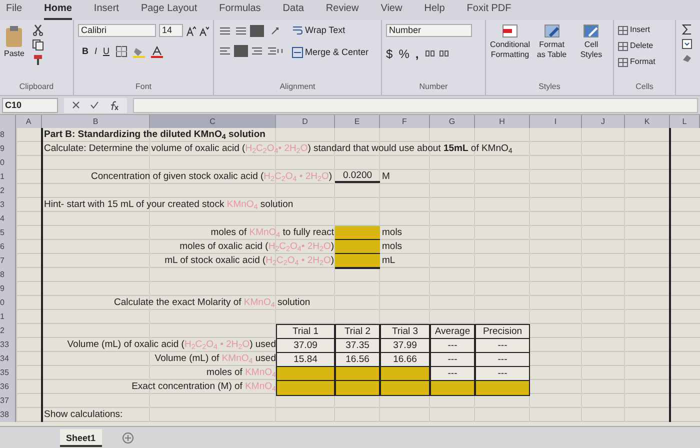  What do you see at coordinates (437, 54) in the screenshot?
I see `decimal-icons` at bounding box center [437, 54].